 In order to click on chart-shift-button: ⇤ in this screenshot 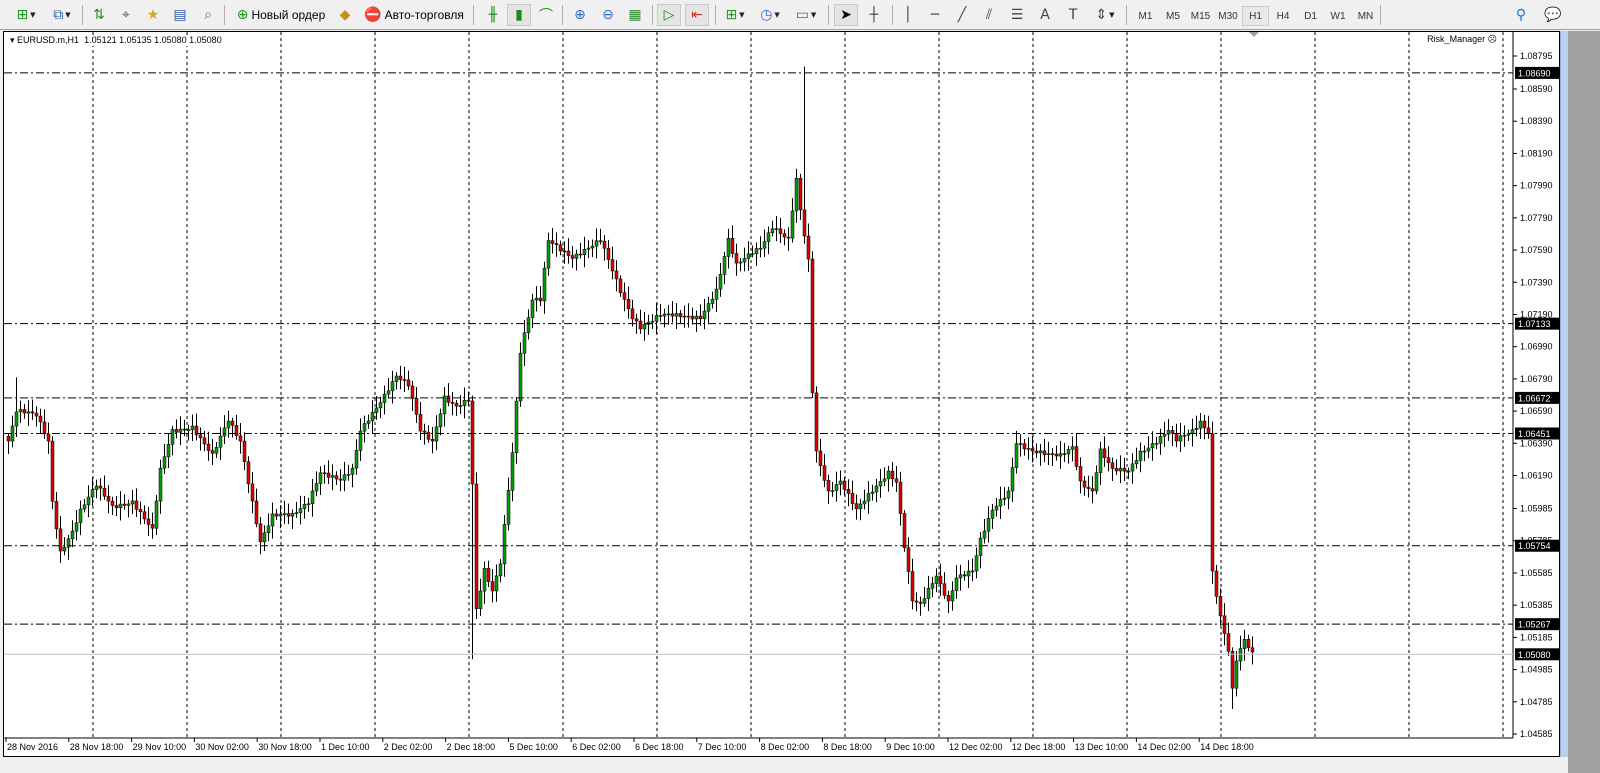, I will do `click(697, 15)`.